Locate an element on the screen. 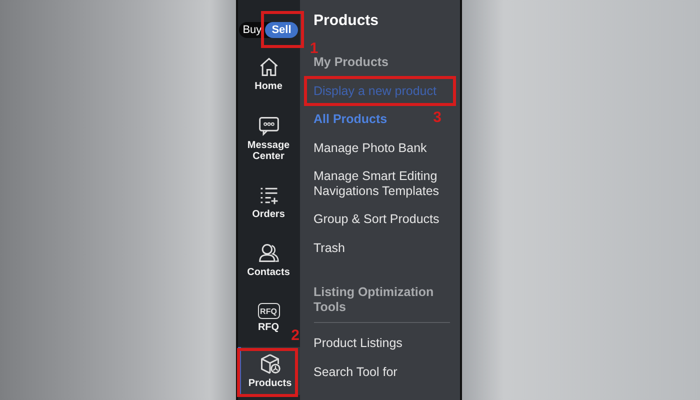  nav-label: Products is located at coordinates (270, 383).